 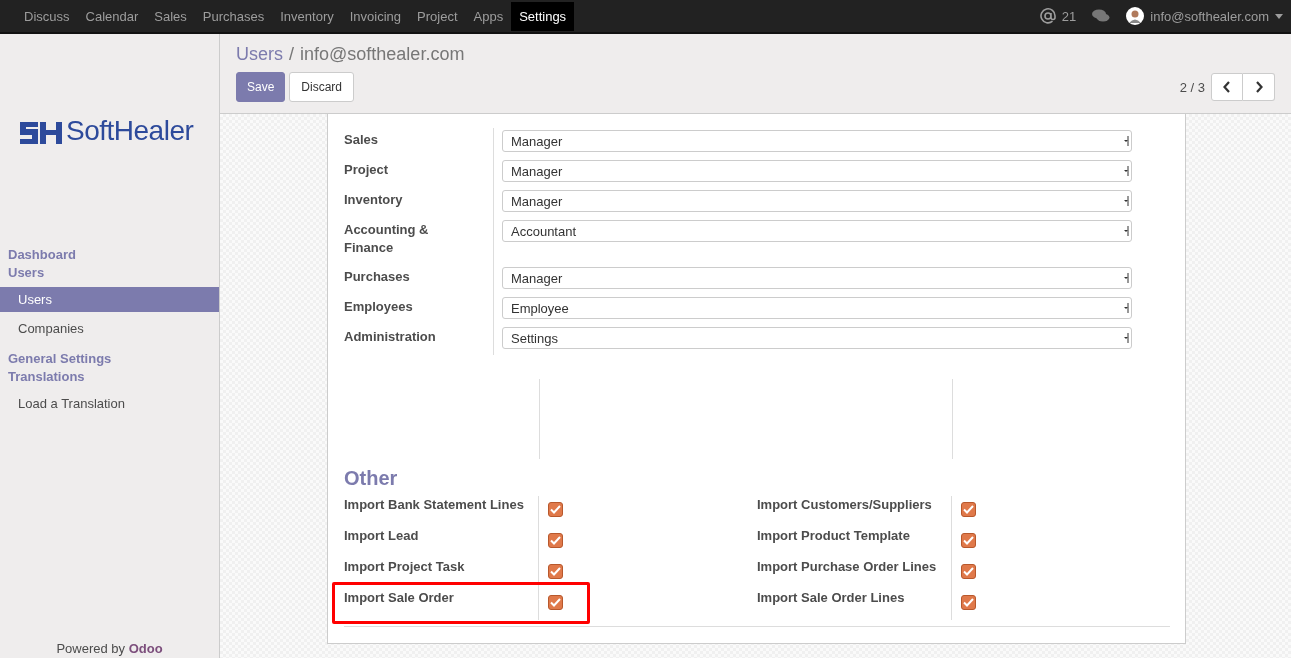 I want to click on menu-section: General Settings, so click(x=109, y=359).